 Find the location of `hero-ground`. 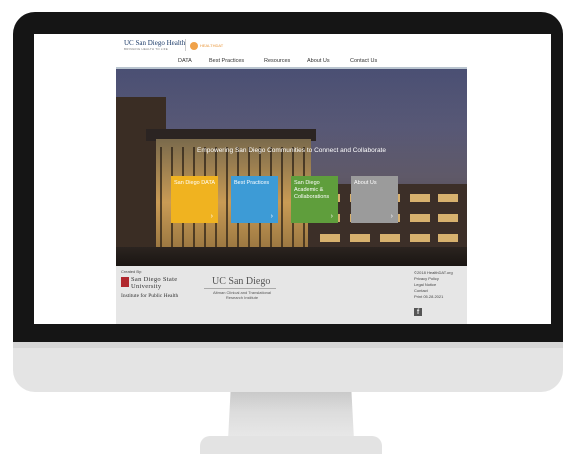

hero-ground is located at coordinates (291, 256).